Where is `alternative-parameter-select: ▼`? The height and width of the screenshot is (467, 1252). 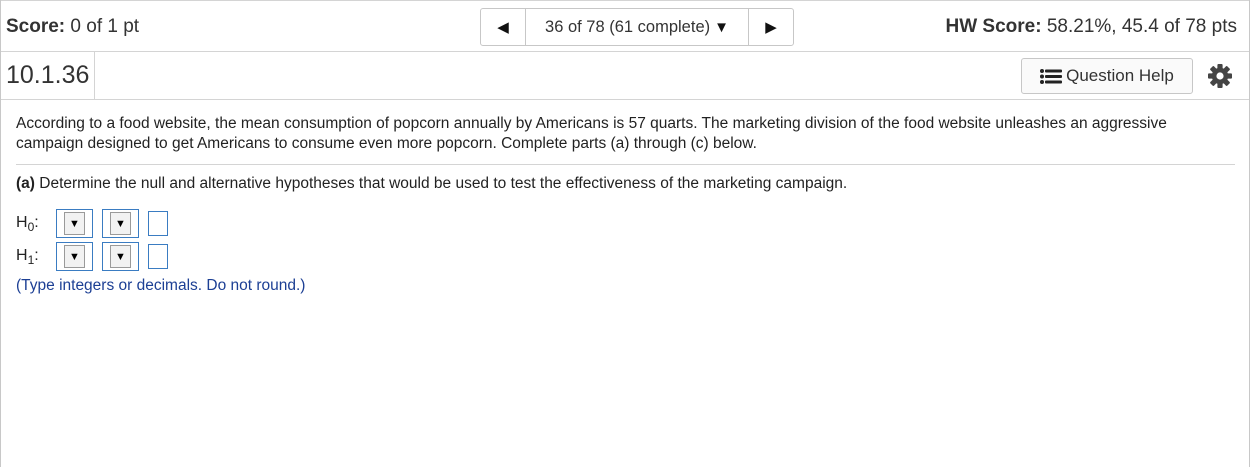
alternative-parameter-select: ▼ is located at coordinates (74, 256).